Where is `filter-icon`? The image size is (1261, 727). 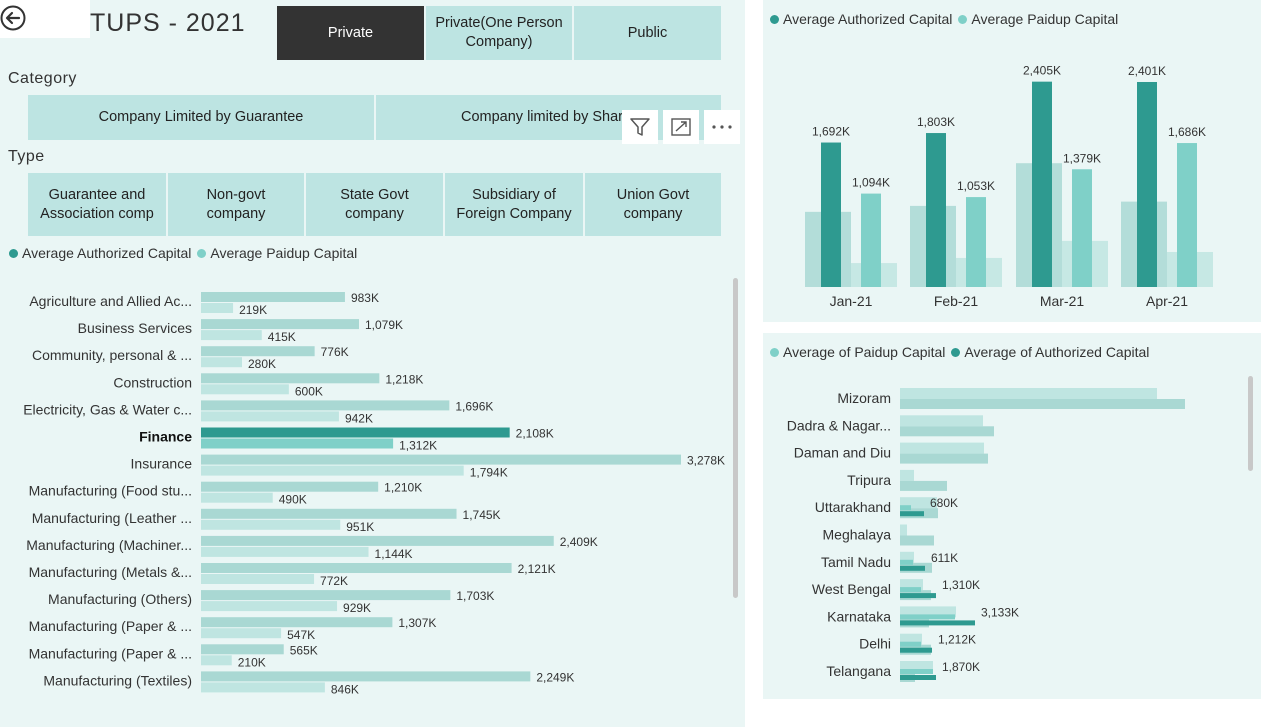
filter-icon is located at coordinates (640, 127).